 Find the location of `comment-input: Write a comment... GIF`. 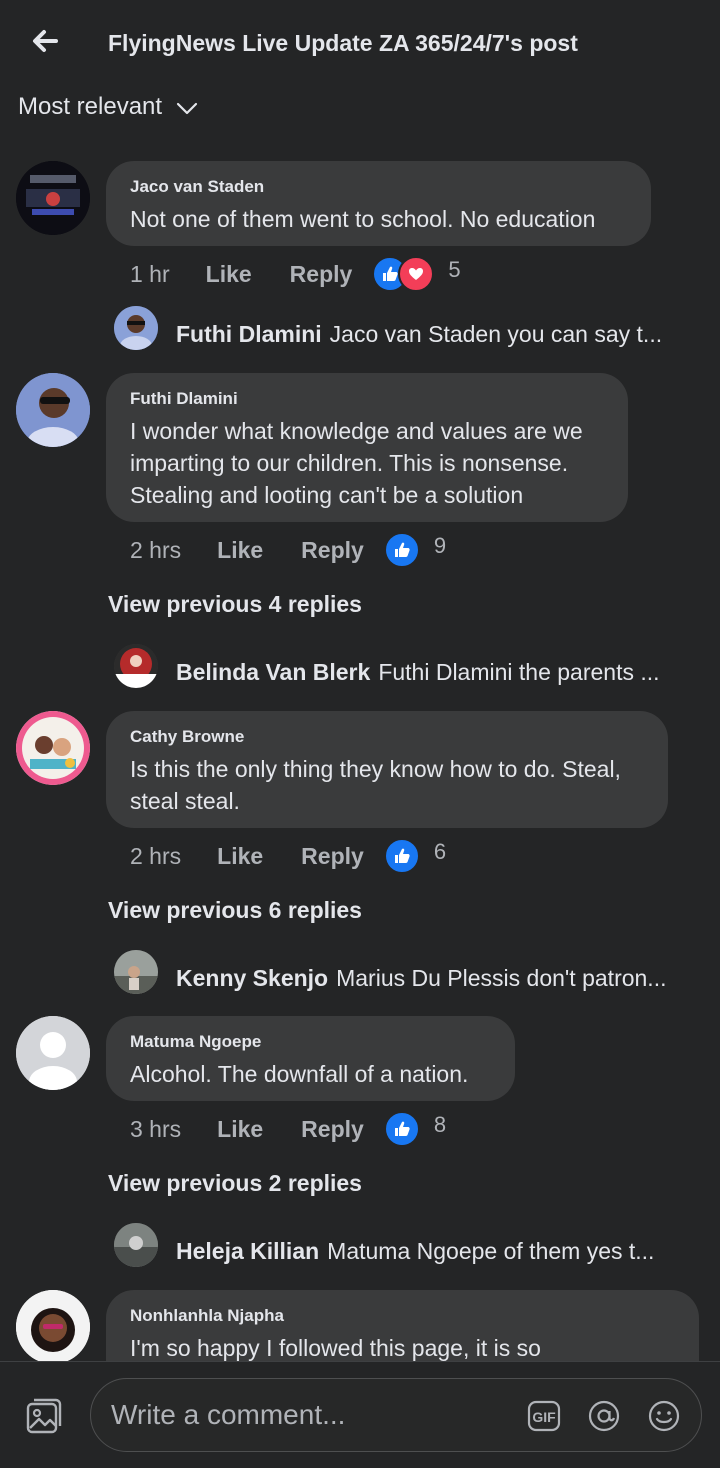

comment-input: Write a comment... GIF is located at coordinates (396, 1415).